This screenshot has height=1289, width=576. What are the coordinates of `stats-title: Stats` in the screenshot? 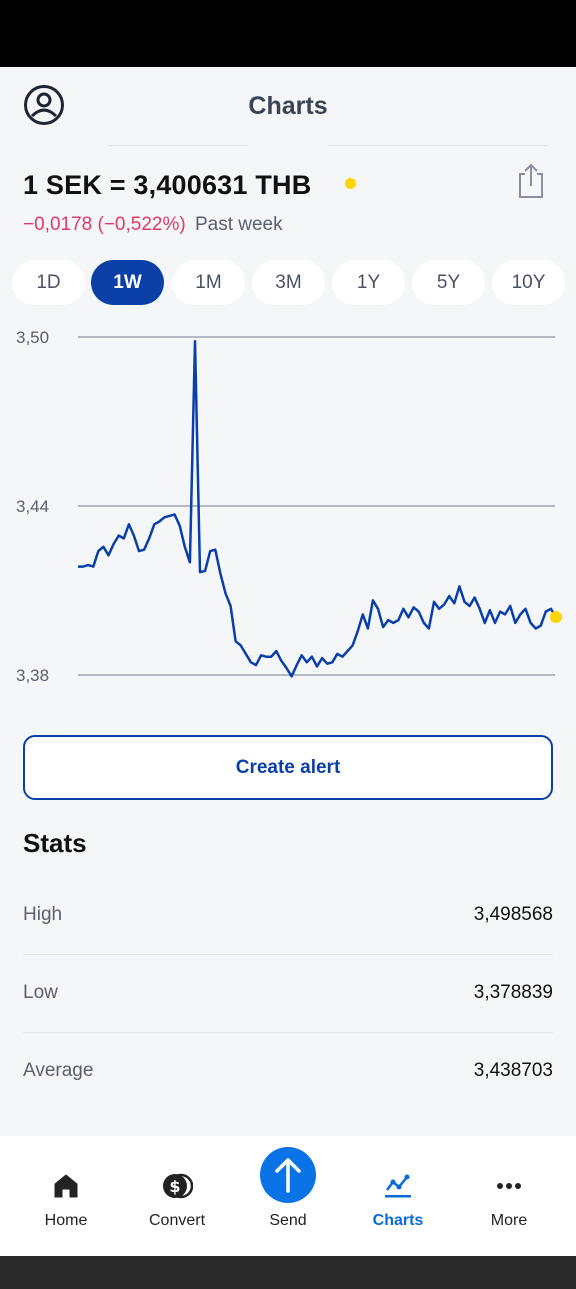 It's located at (55, 843).